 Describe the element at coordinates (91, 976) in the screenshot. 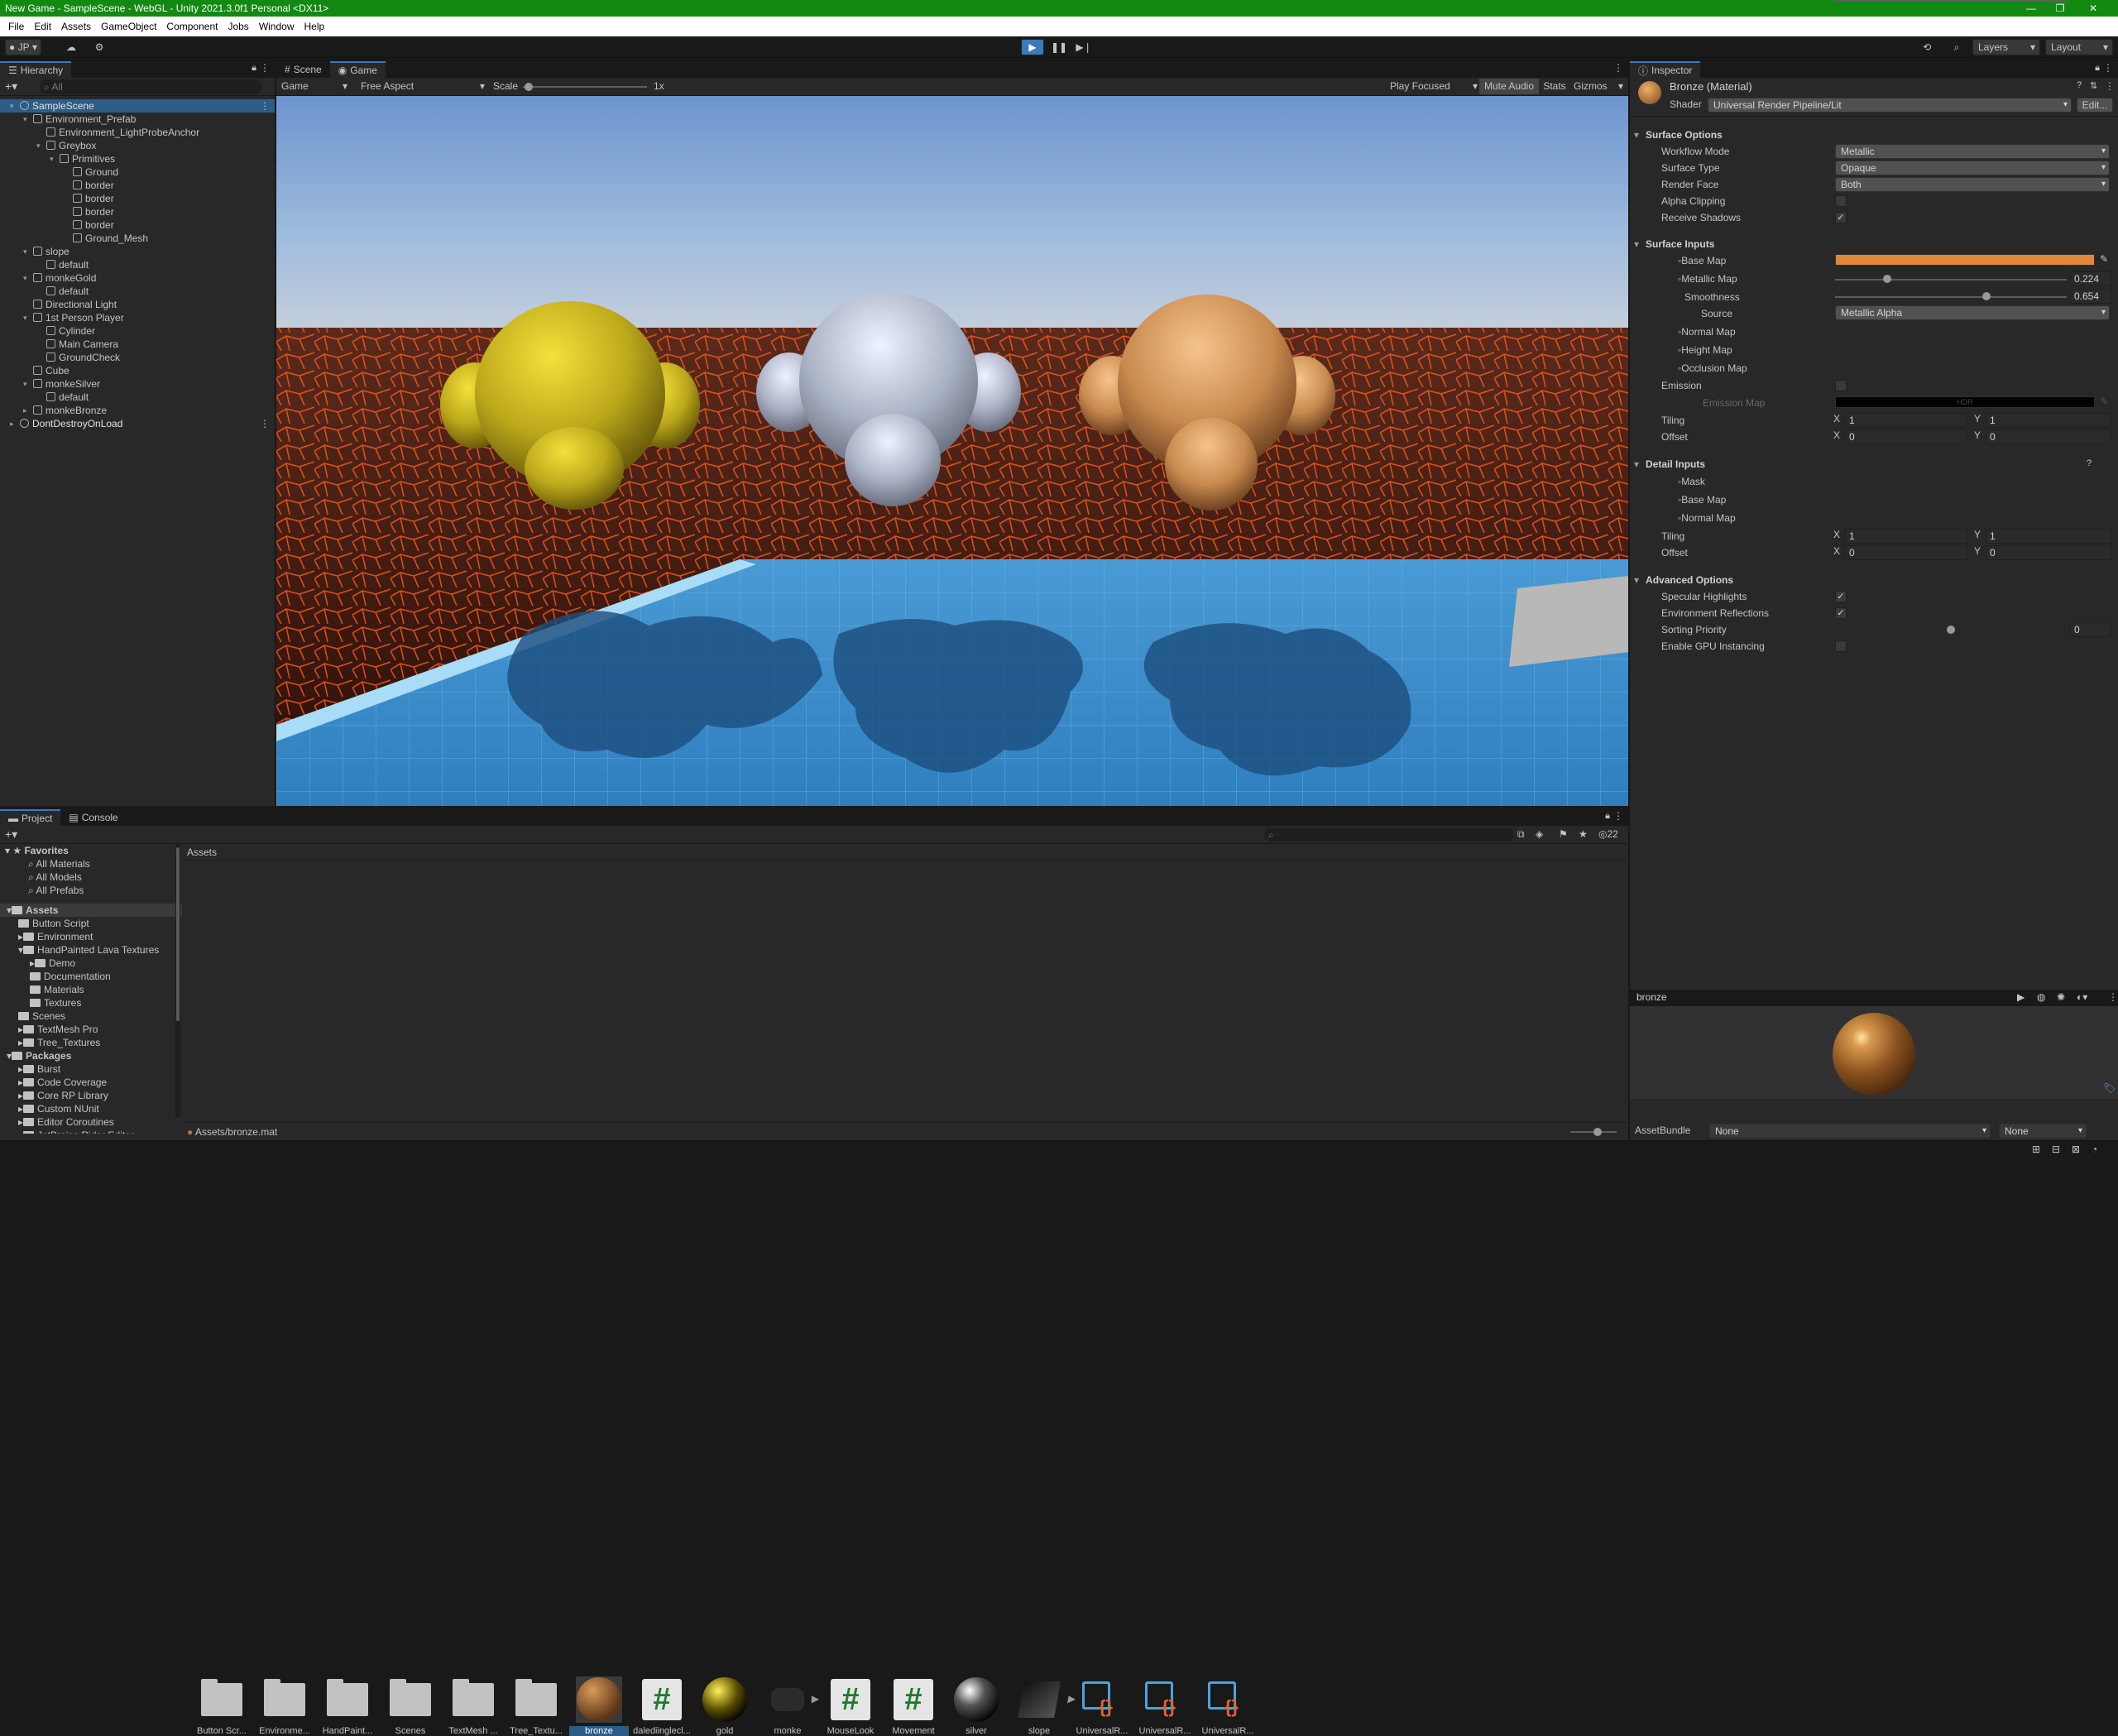

I see `folder-tree-item: Documentation` at that location.